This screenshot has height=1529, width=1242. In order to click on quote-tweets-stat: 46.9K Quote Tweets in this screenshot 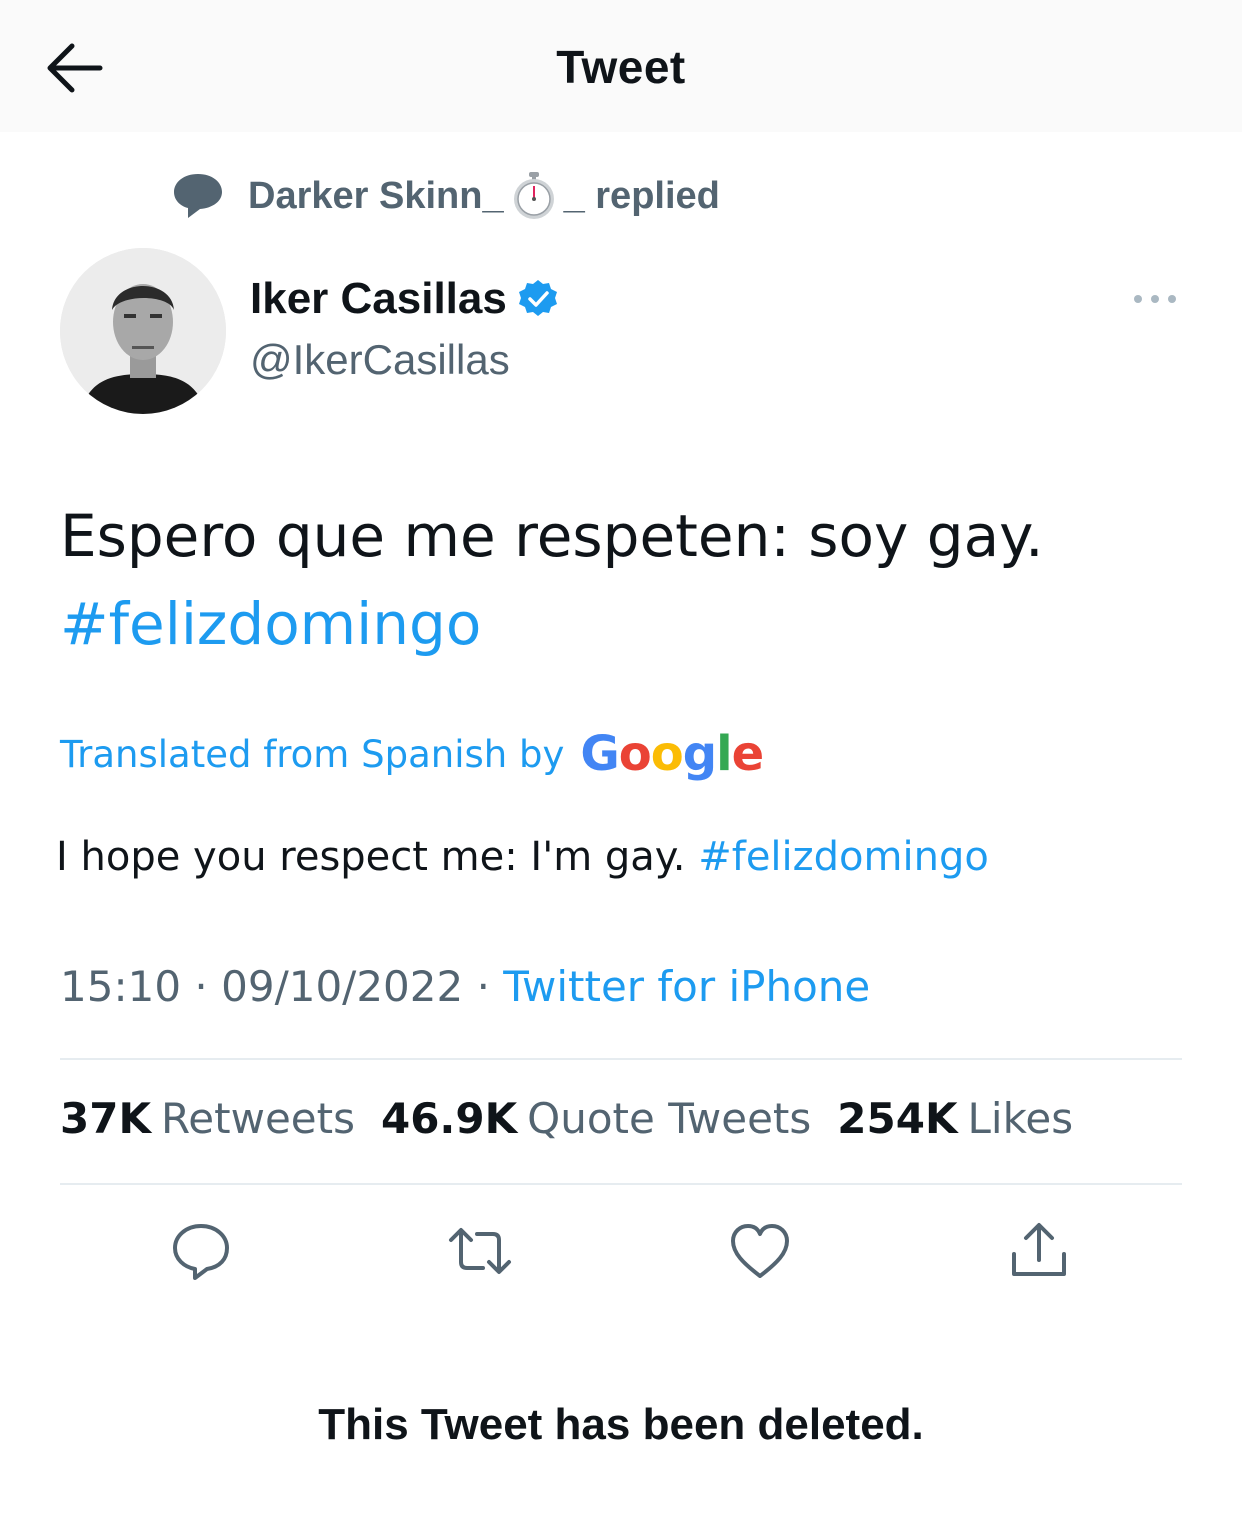, I will do `click(596, 1118)`.